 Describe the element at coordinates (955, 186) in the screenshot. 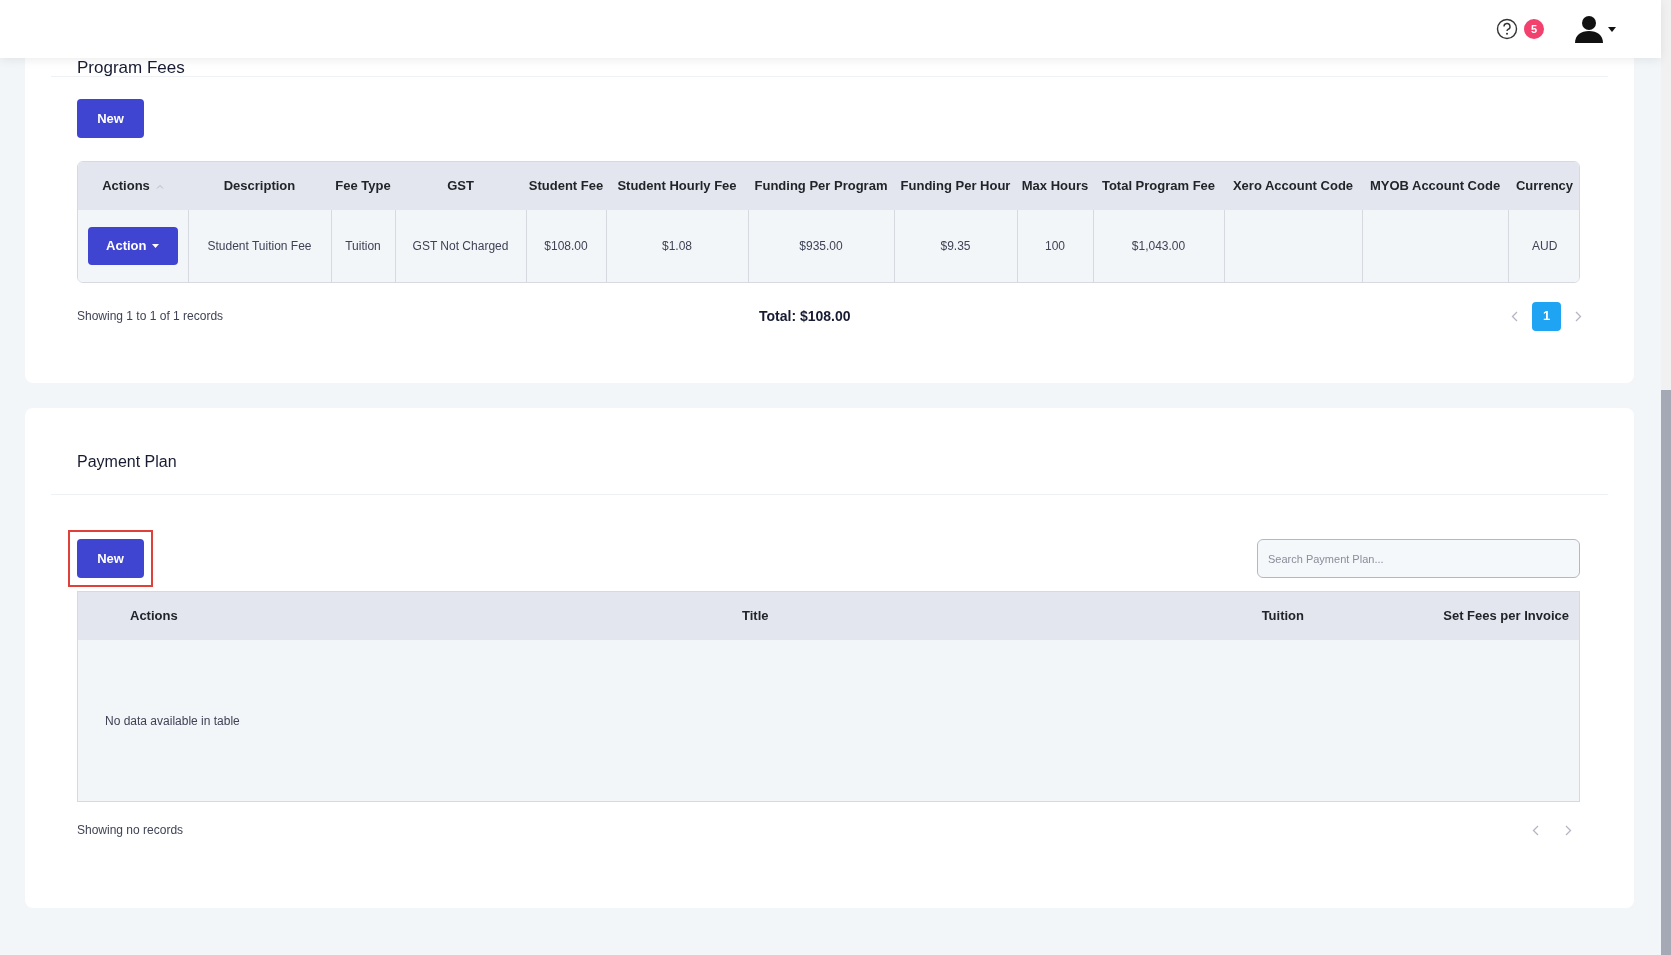

I see `column-header: Funding Per Hour` at that location.